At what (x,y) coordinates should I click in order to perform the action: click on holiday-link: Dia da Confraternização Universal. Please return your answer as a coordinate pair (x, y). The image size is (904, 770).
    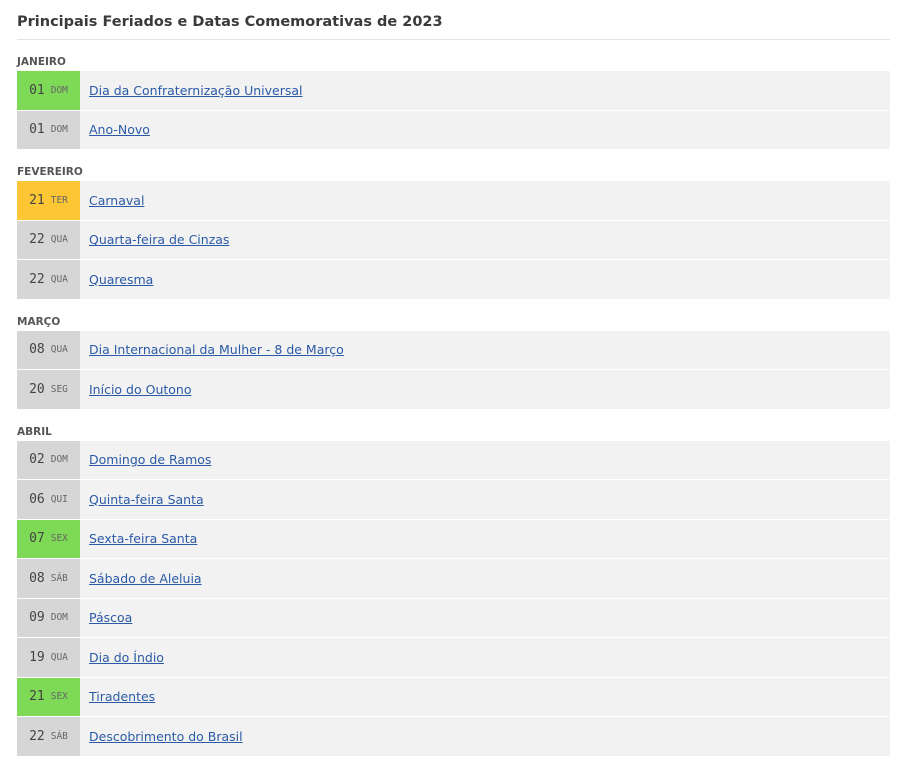
    Looking at the image, I should click on (196, 90).